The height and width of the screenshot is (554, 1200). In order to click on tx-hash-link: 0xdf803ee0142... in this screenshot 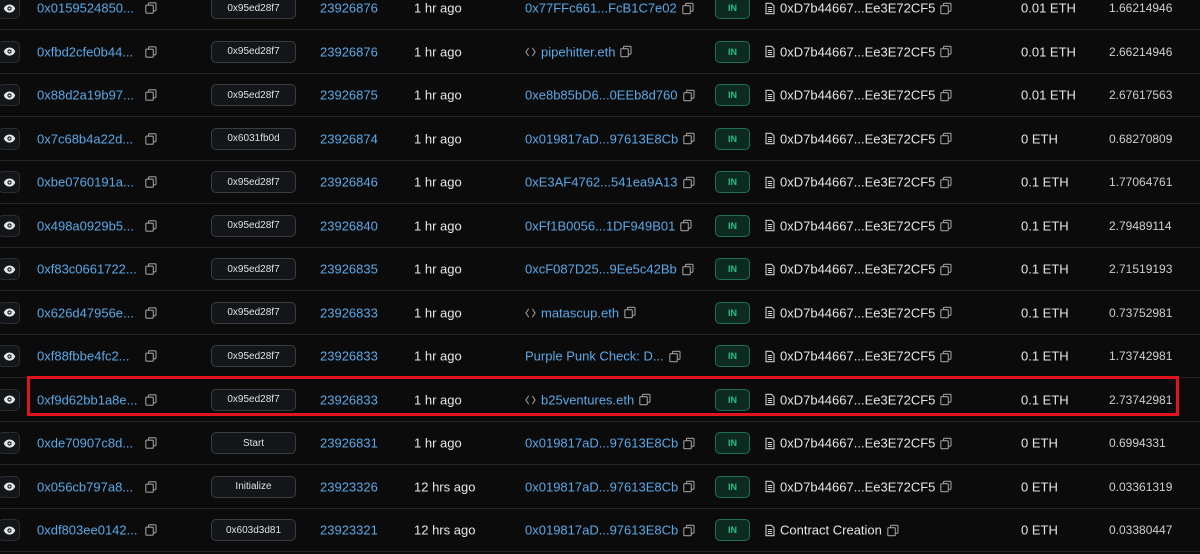, I will do `click(88, 530)`.